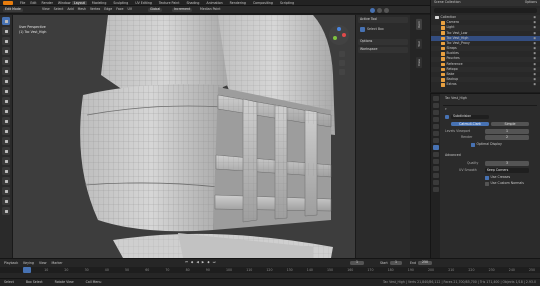  What do you see at coordinates (435, 175) in the screenshot?
I see `data-tab-icon` at bounding box center [435, 175].